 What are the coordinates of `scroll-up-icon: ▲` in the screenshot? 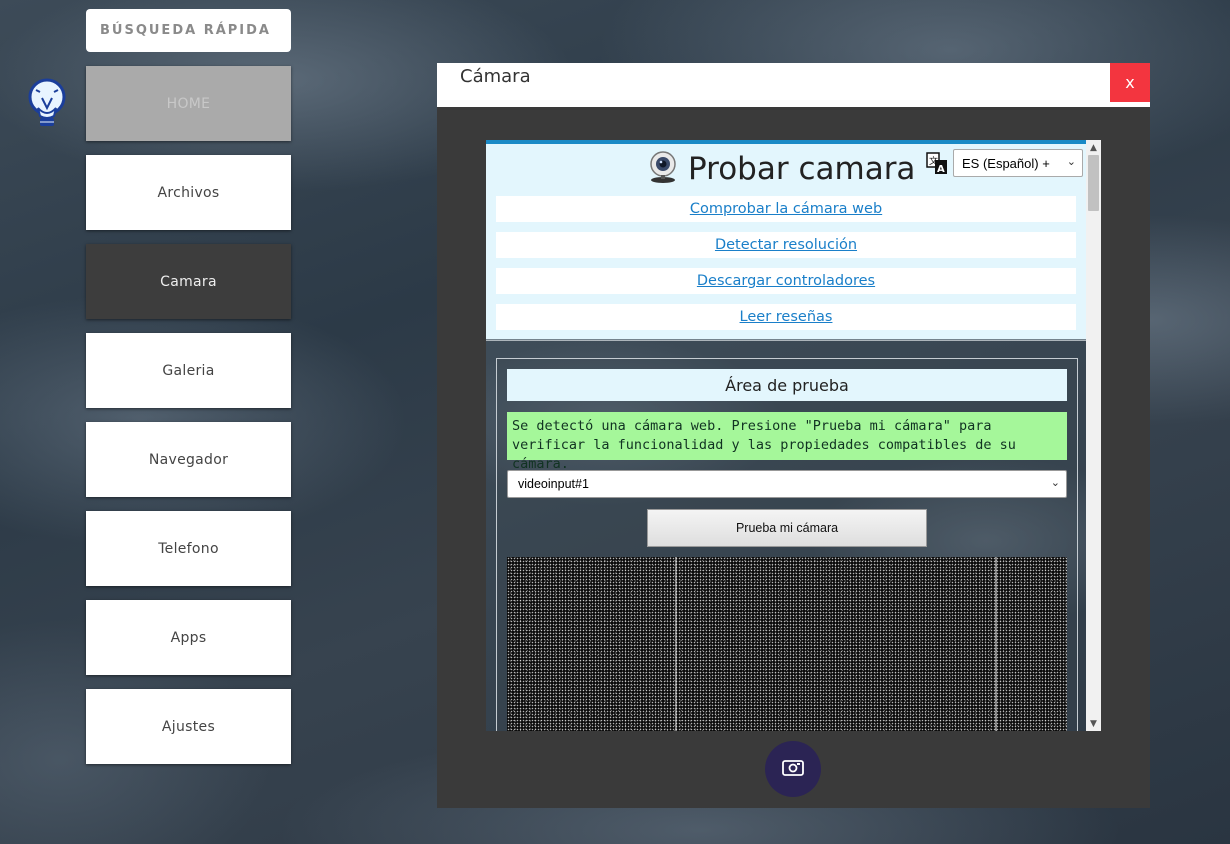 It's located at (1093, 147).